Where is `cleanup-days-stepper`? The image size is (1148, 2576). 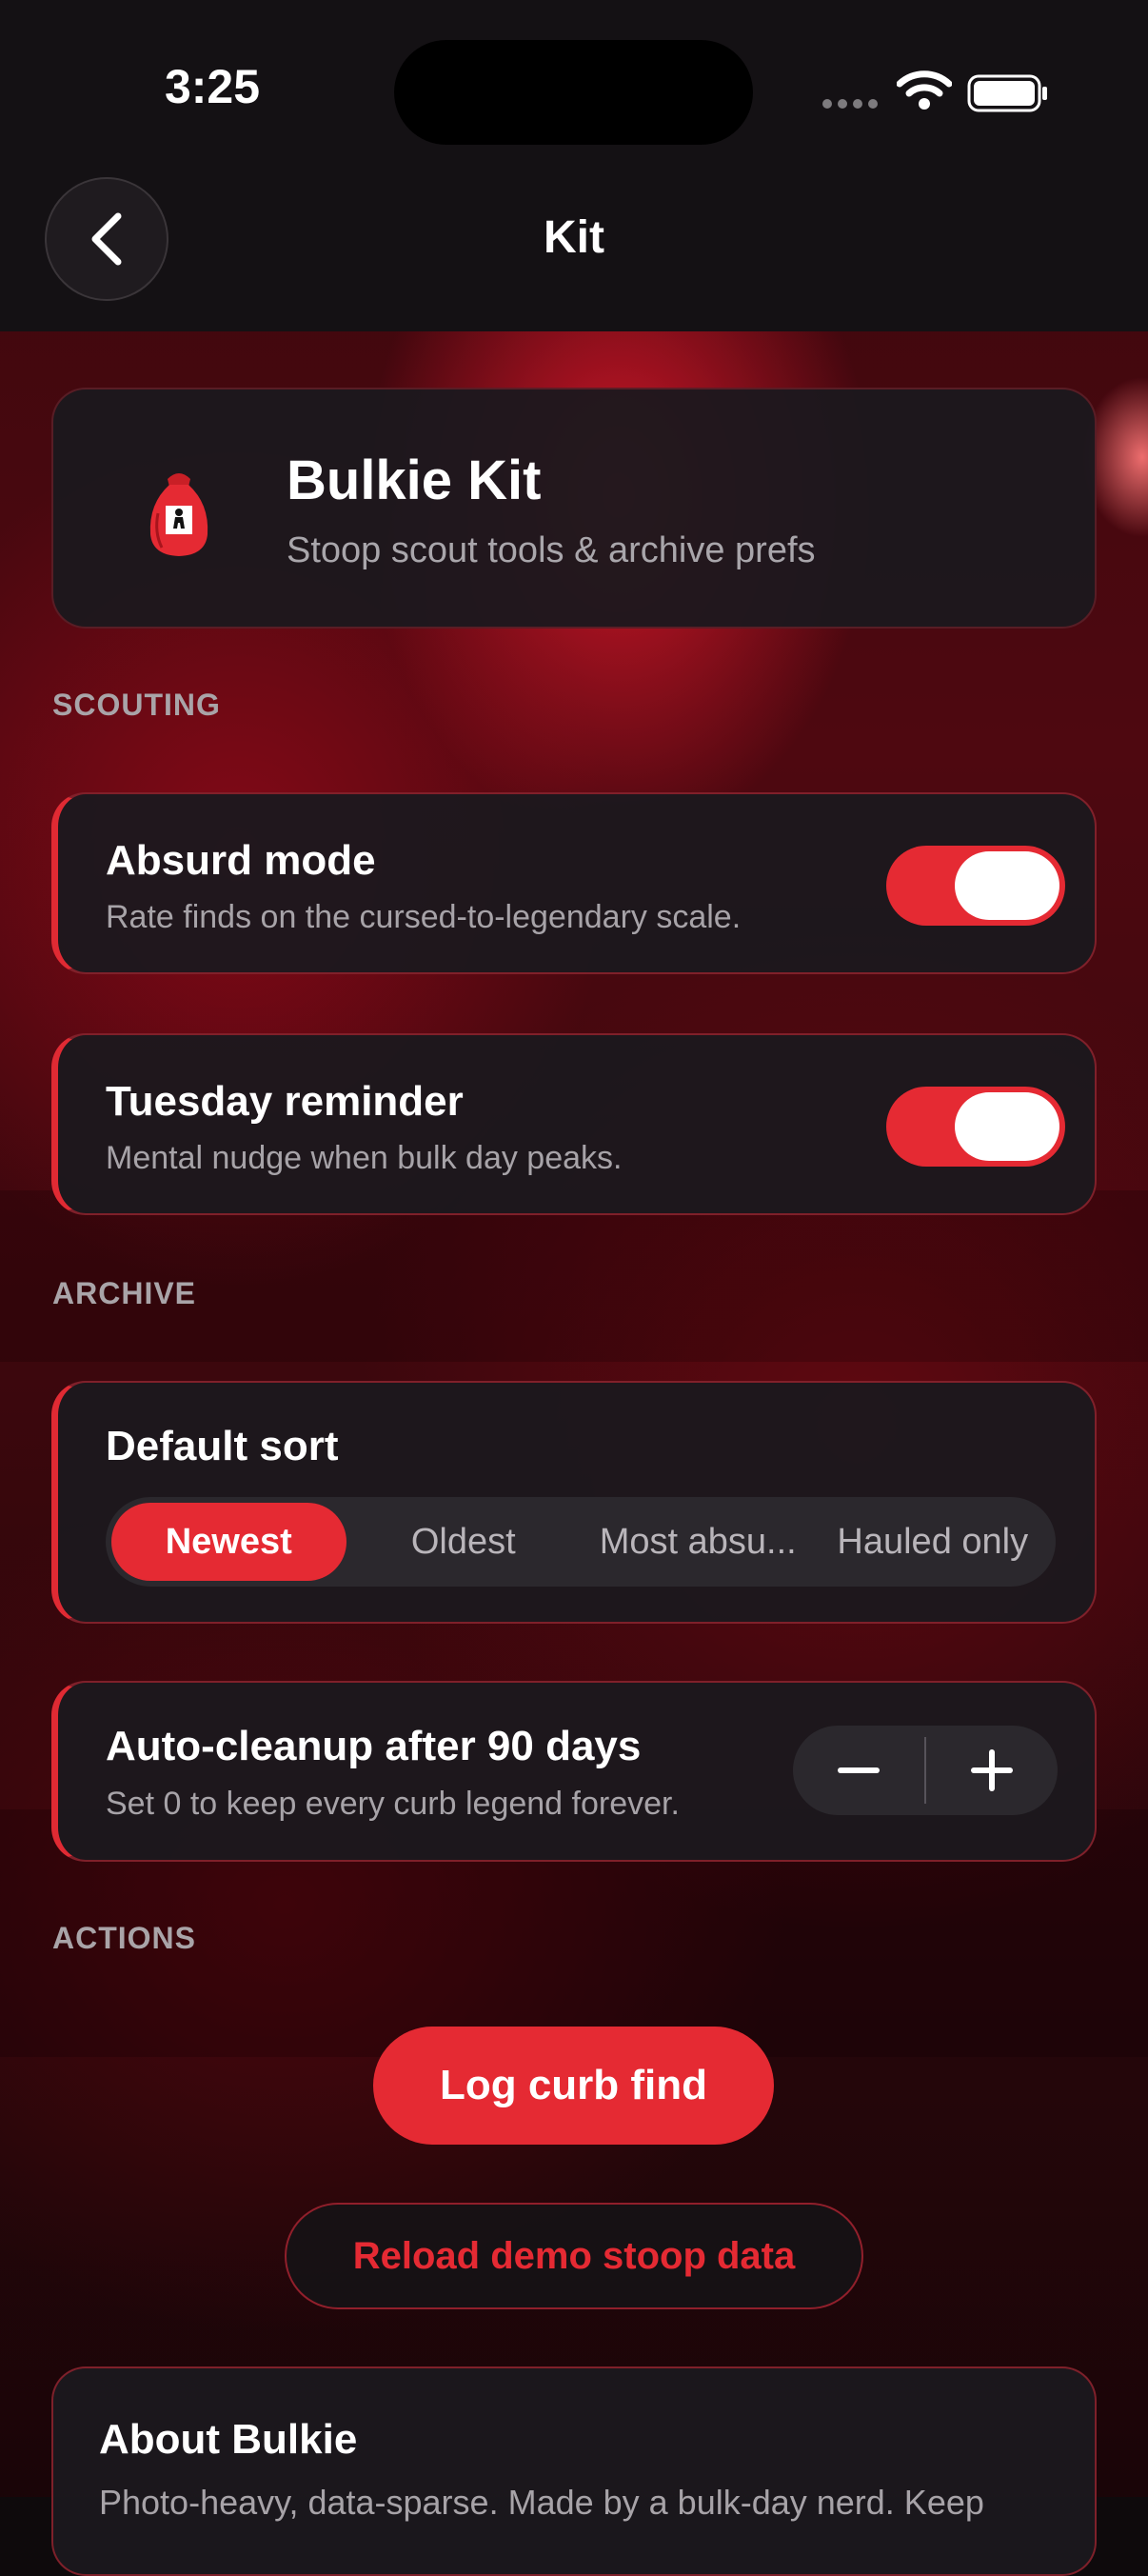 cleanup-days-stepper is located at coordinates (925, 1770).